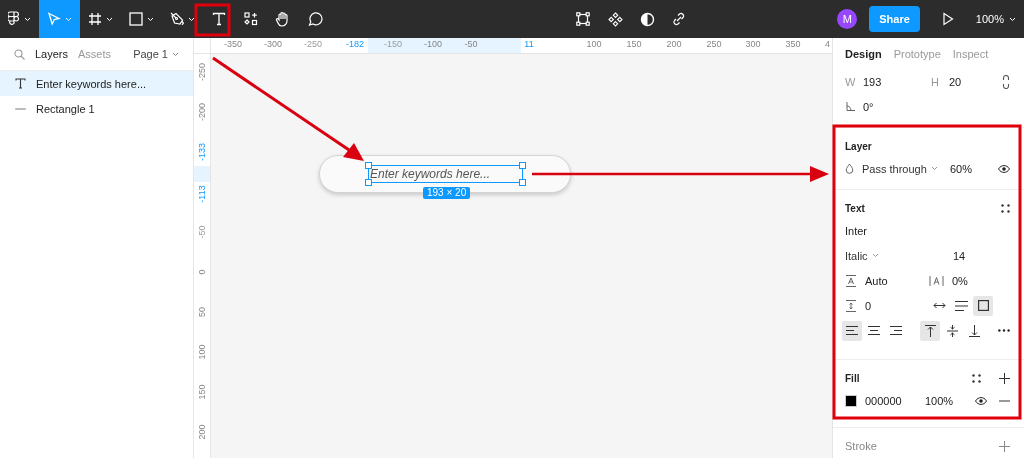 The width and height of the screenshot is (1024, 458). What do you see at coordinates (433, 44) in the screenshot?
I see `ruler-label: -100` at bounding box center [433, 44].